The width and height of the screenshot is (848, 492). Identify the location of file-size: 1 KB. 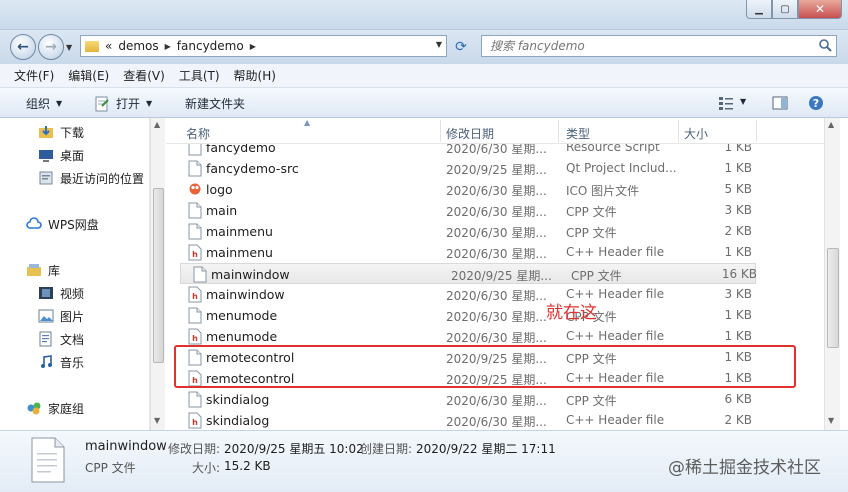
(738, 168).